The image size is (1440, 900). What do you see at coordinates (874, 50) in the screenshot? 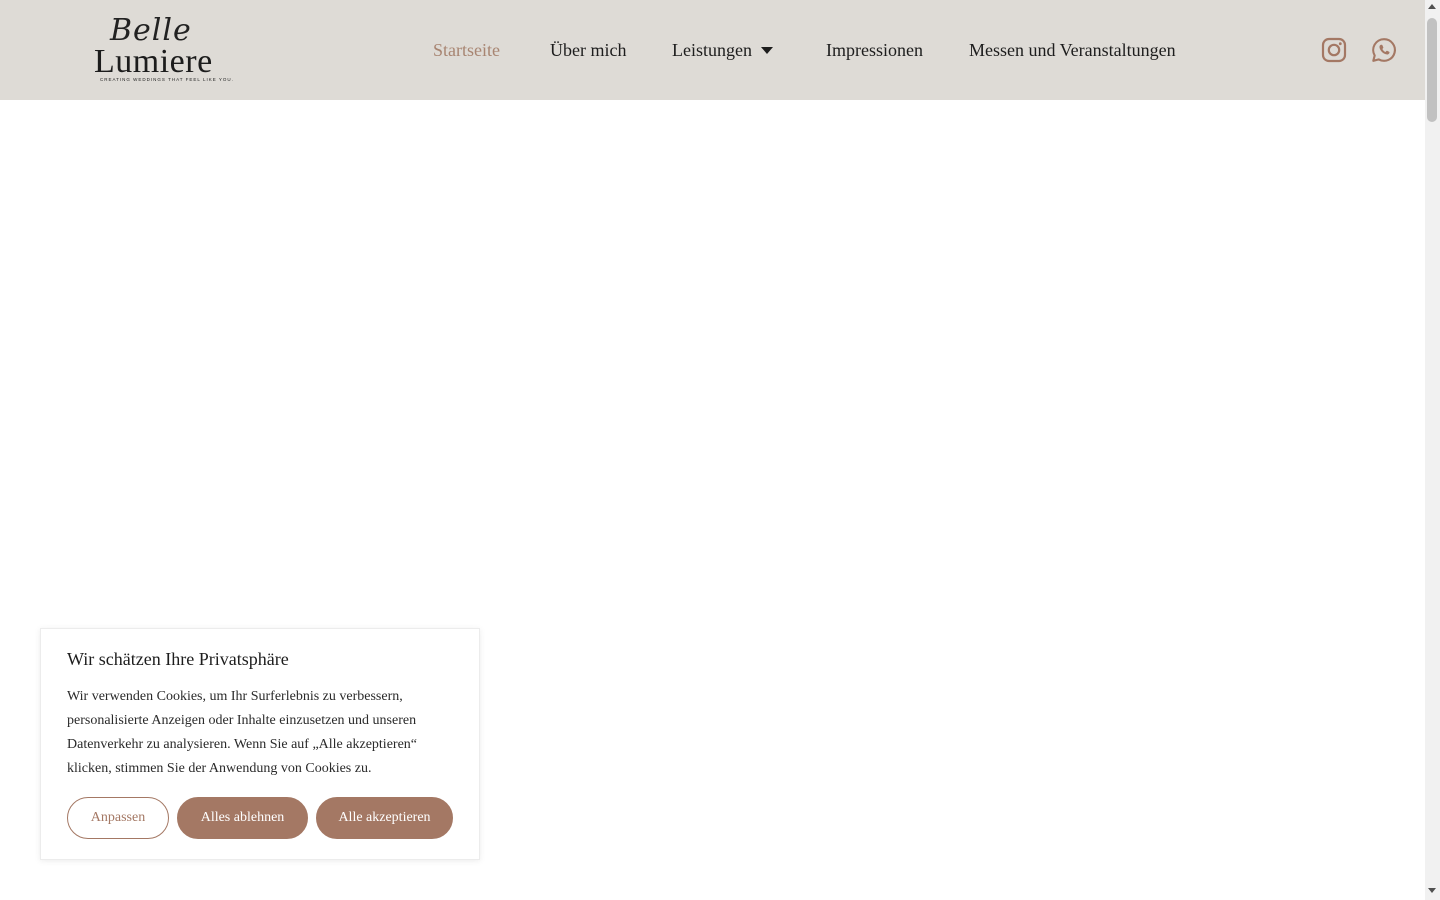
I see `nav-item-impressionen: Impressionen` at bounding box center [874, 50].